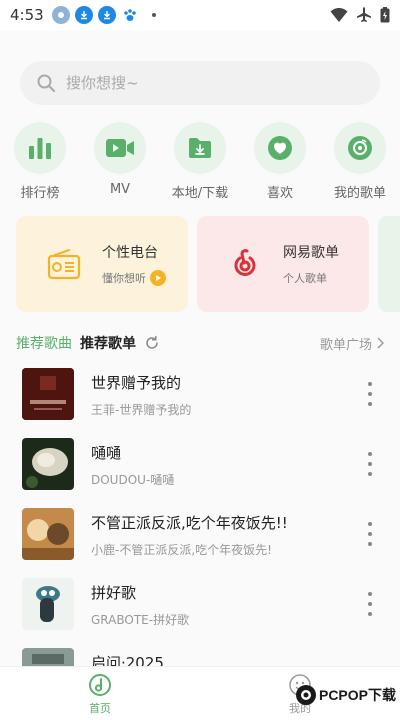 This screenshot has width=400, height=720. What do you see at coordinates (120, 159) in the screenshot?
I see `quick-item-mv: MV` at bounding box center [120, 159].